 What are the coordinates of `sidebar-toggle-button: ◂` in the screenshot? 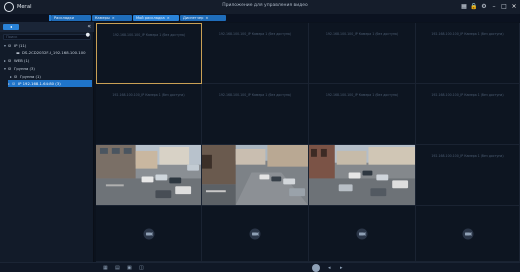 It's located at (11, 27).